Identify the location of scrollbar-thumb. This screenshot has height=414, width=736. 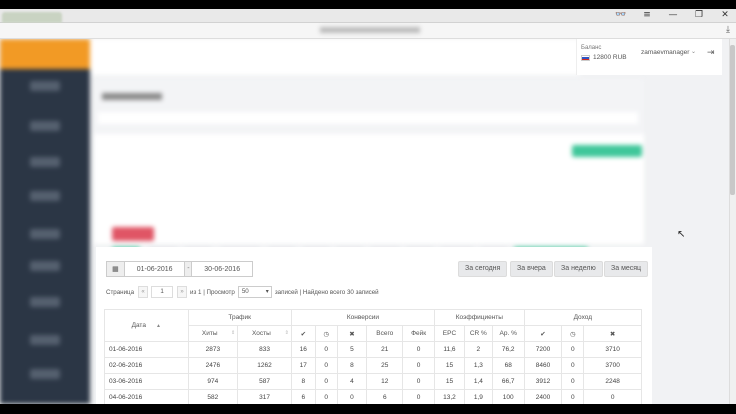
(732, 120).